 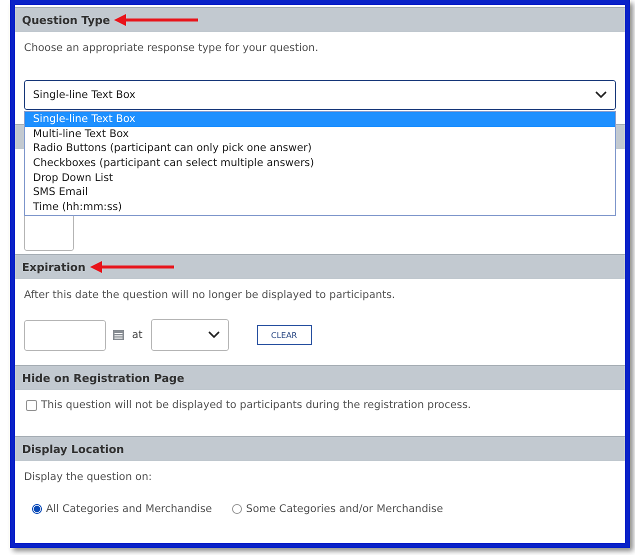 What do you see at coordinates (49, 232) in the screenshot?
I see `input-field` at bounding box center [49, 232].